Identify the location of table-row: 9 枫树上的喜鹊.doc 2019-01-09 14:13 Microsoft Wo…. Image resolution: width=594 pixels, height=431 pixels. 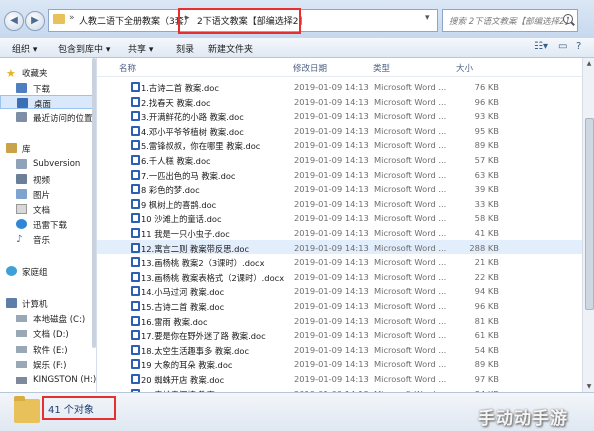
(339, 203).